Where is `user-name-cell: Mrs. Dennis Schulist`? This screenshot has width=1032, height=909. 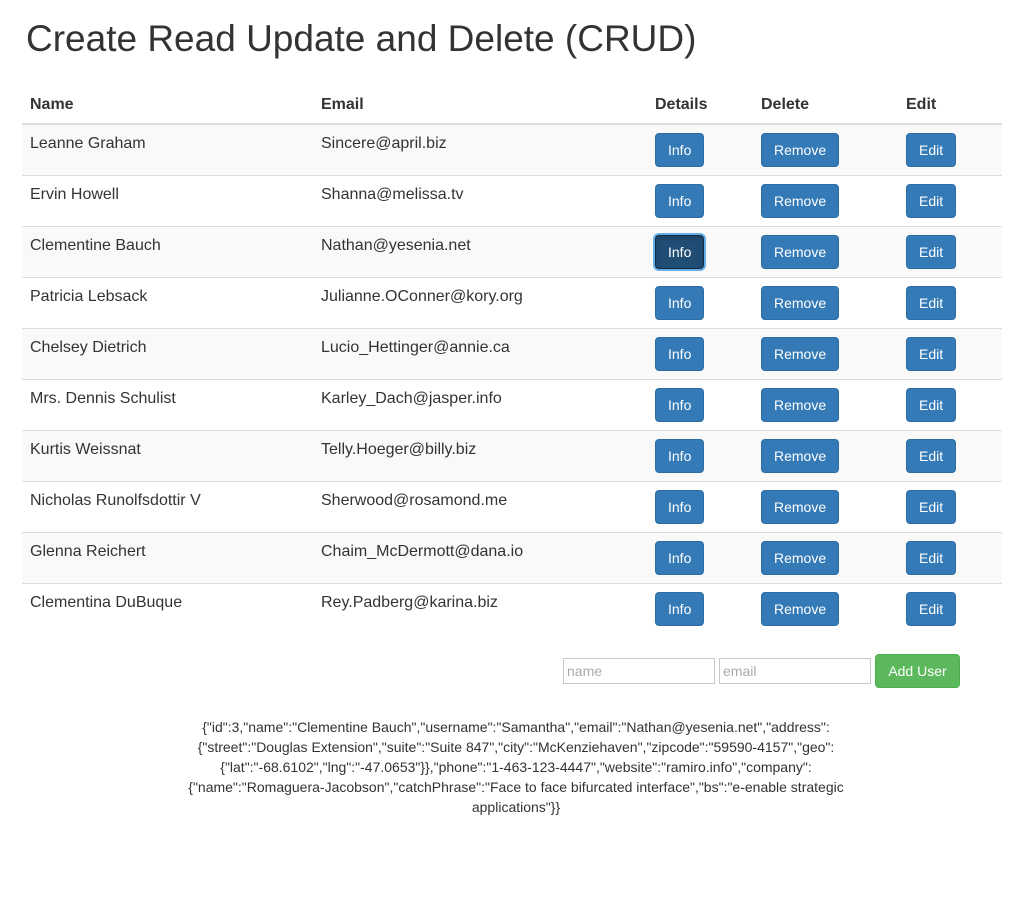 user-name-cell: Mrs. Dennis Schulist is located at coordinates (167, 405).